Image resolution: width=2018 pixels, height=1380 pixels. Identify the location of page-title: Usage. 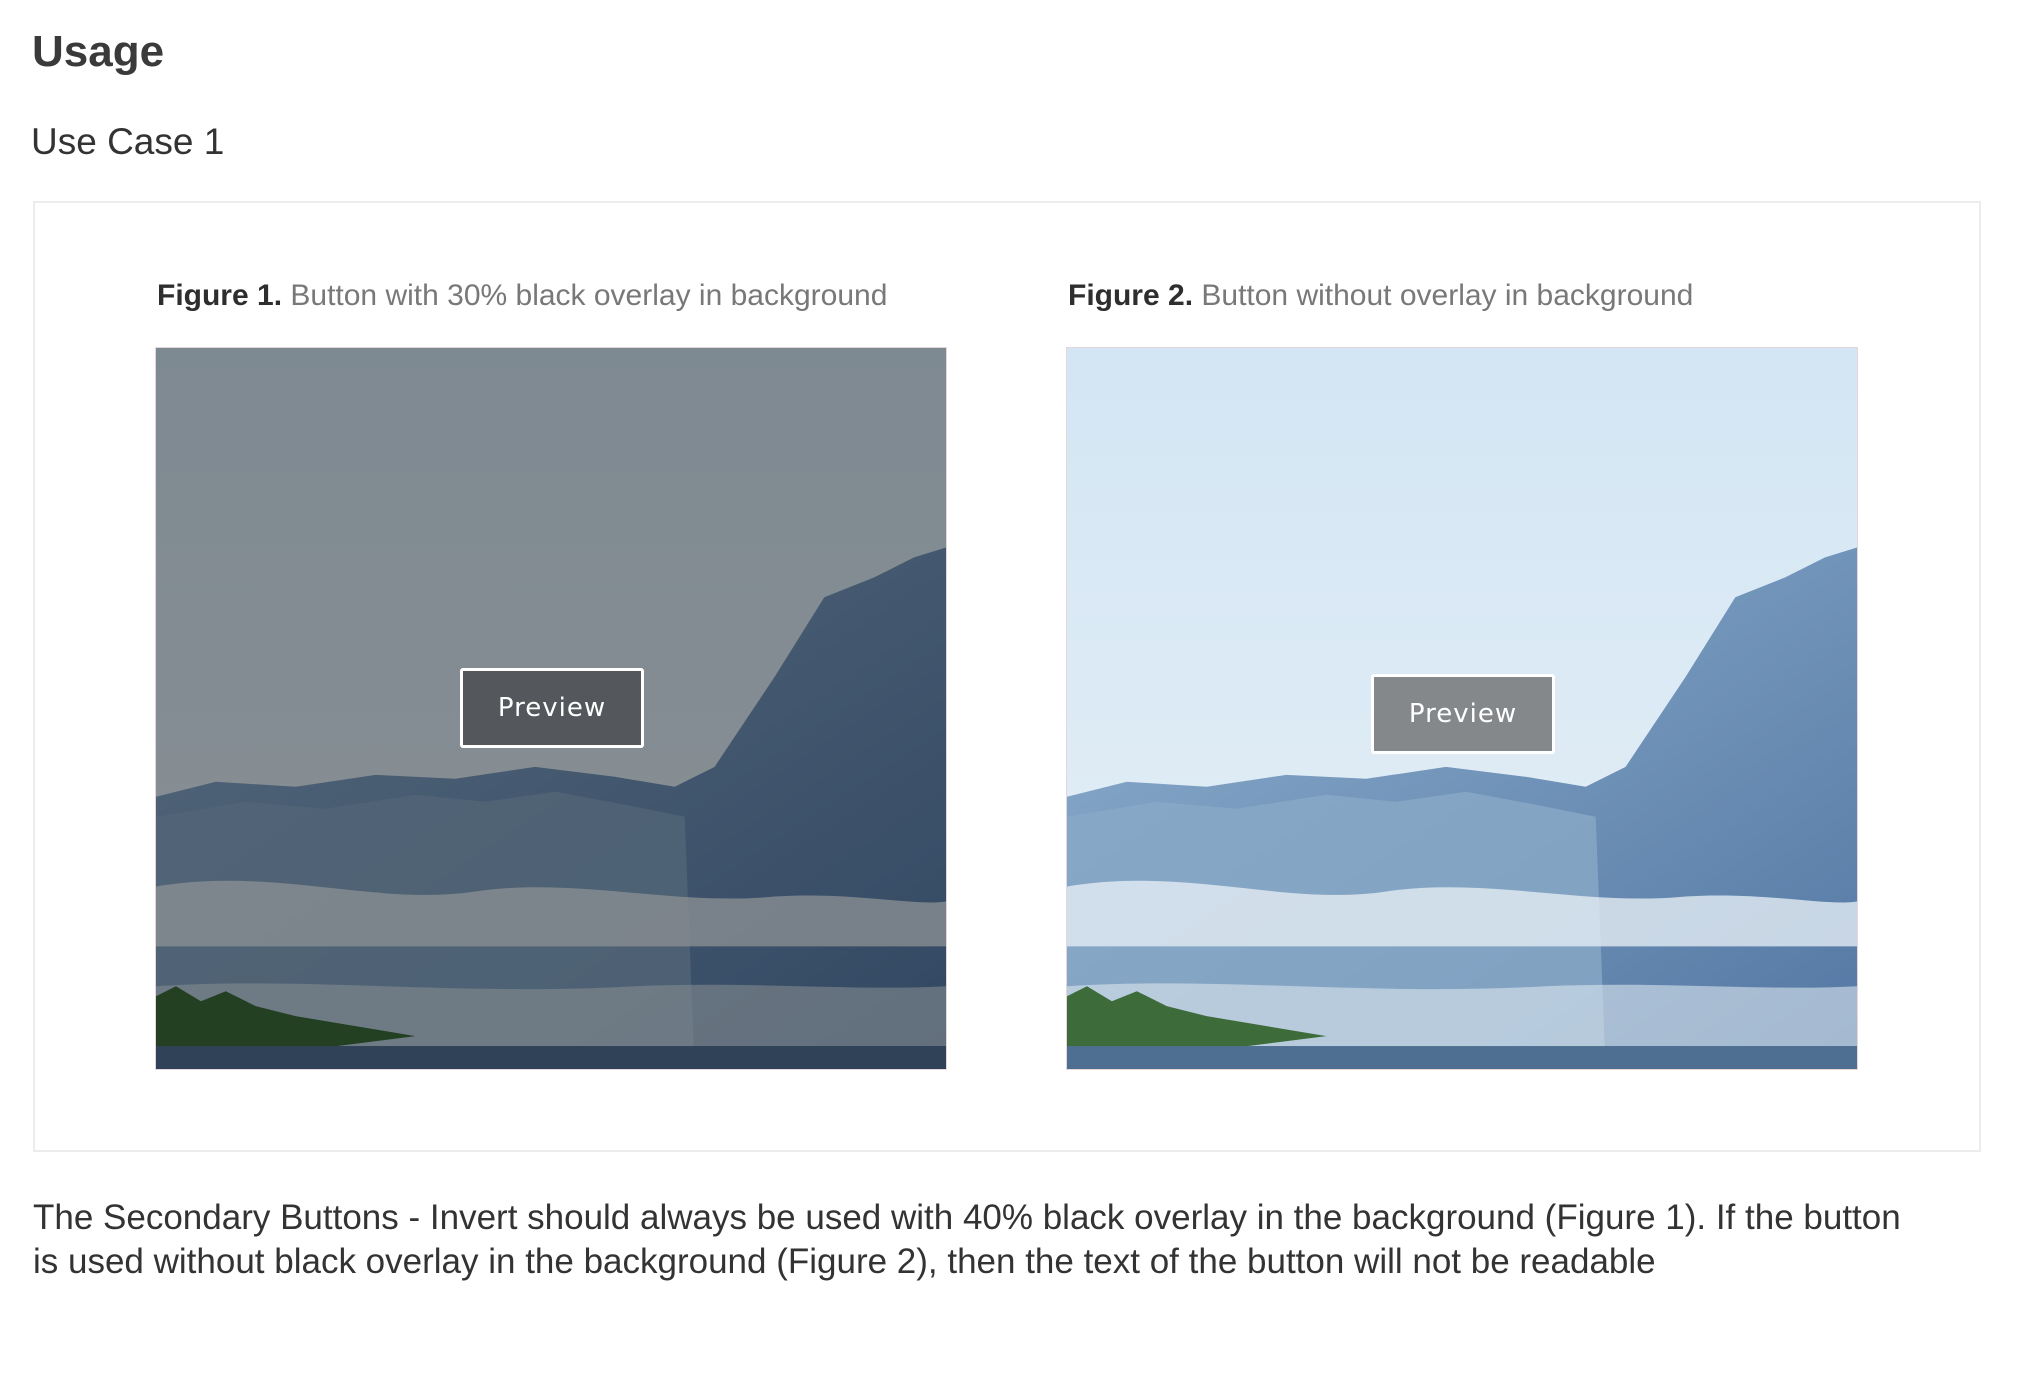
(98, 51).